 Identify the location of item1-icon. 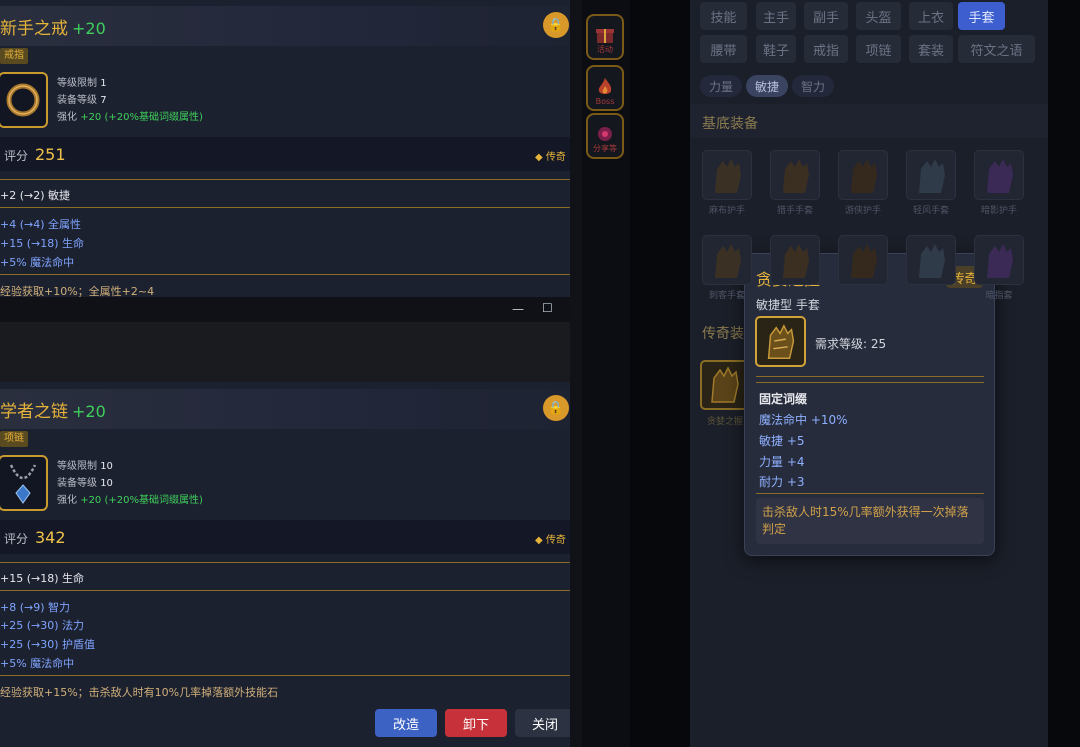
(24, 100).